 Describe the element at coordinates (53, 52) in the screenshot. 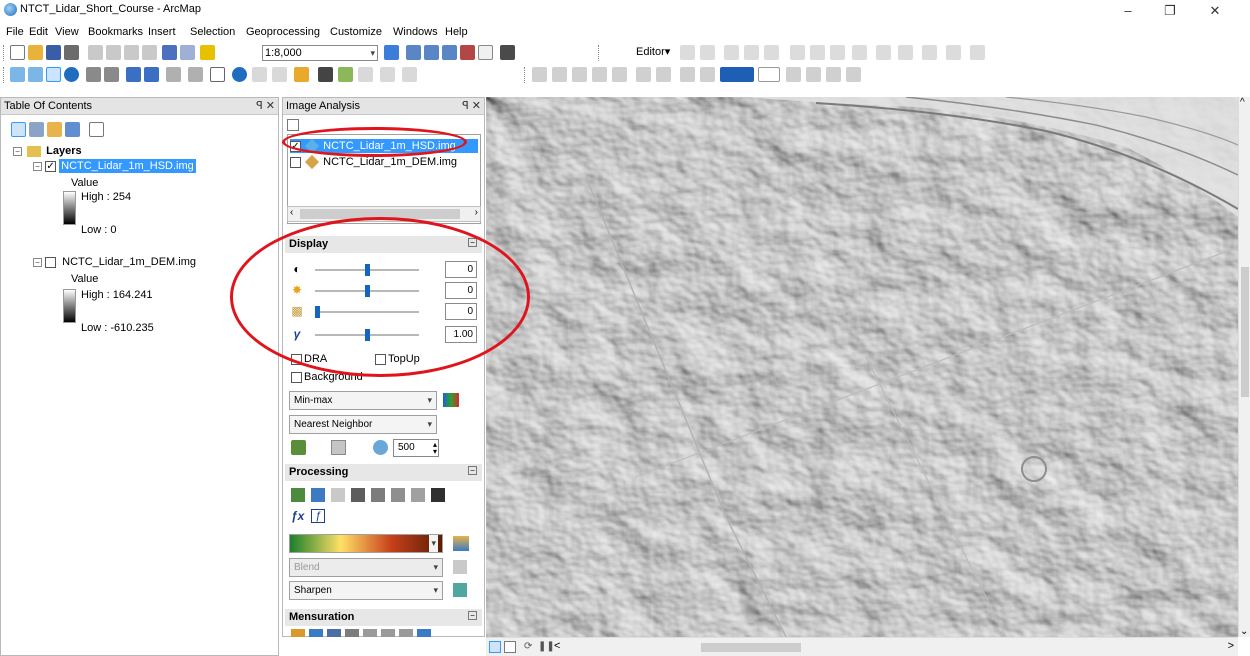

I see `save-icon` at that location.